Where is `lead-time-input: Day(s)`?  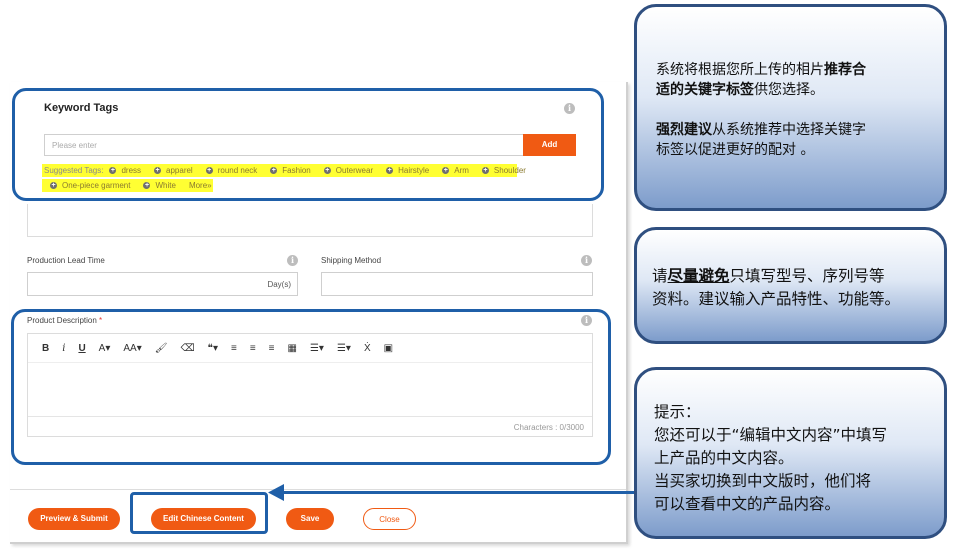
lead-time-input: Day(s) is located at coordinates (162, 284).